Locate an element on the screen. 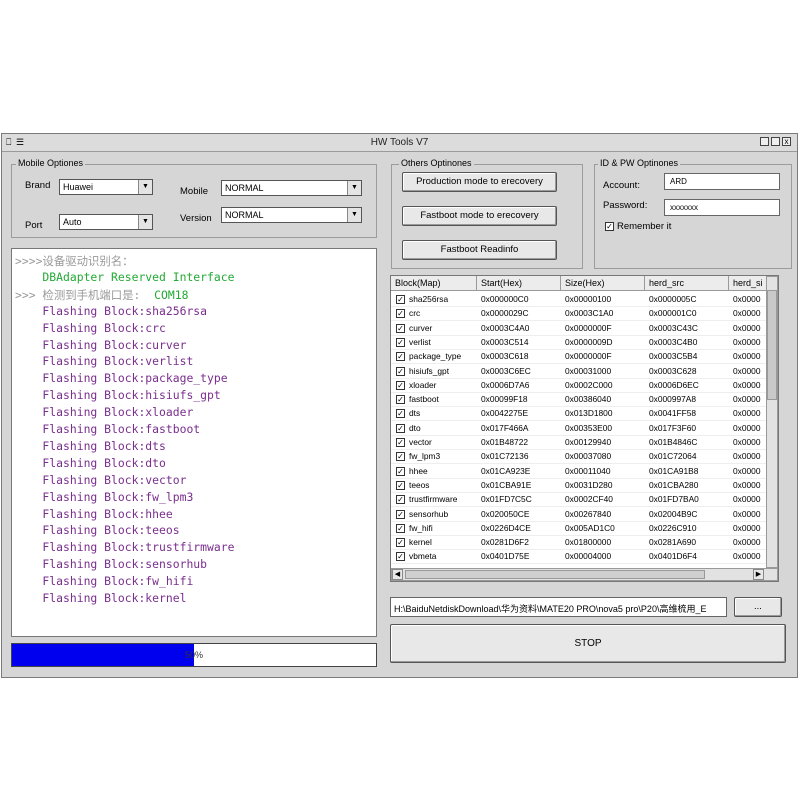 The image size is (800, 800). table-cell: 0x01B48722 is located at coordinates (505, 442).